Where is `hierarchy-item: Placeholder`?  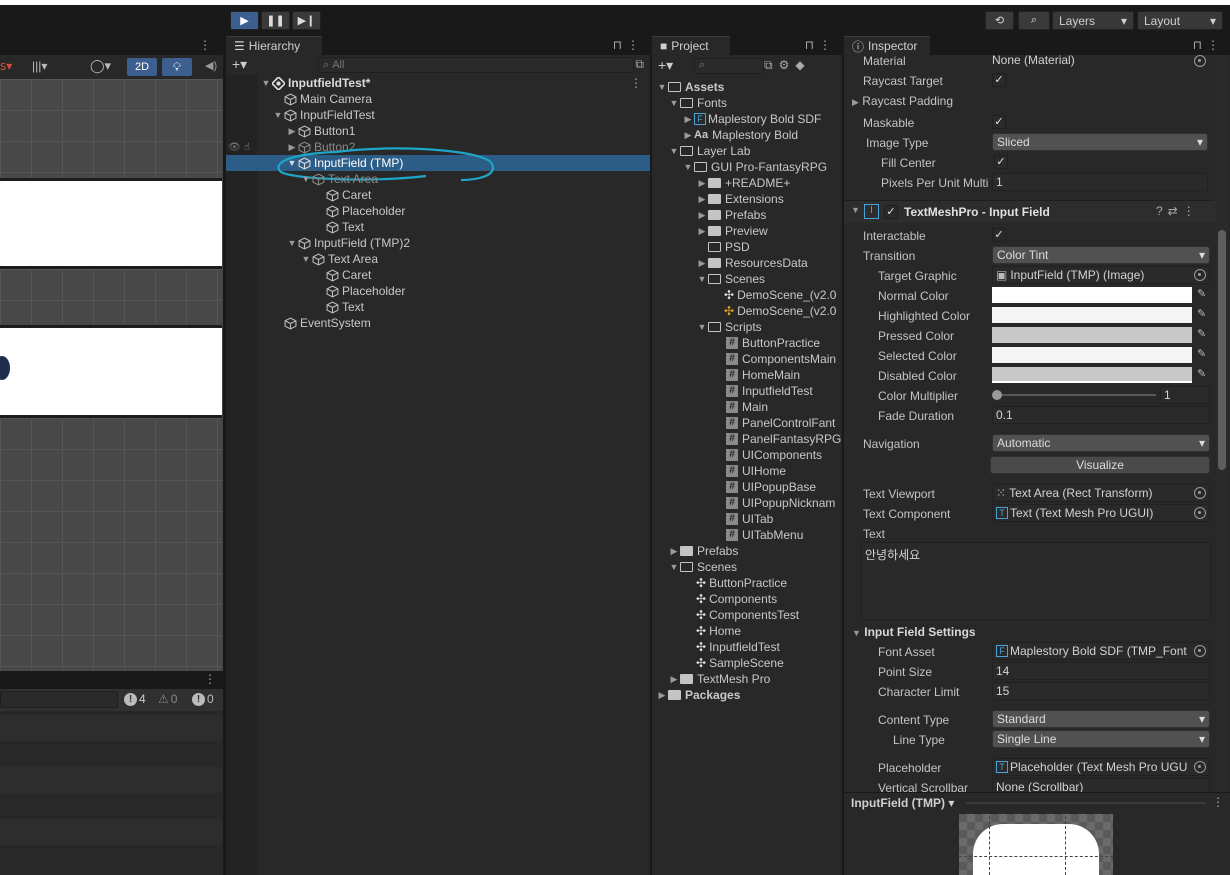 hierarchy-item: Placeholder is located at coordinates (438, 211).